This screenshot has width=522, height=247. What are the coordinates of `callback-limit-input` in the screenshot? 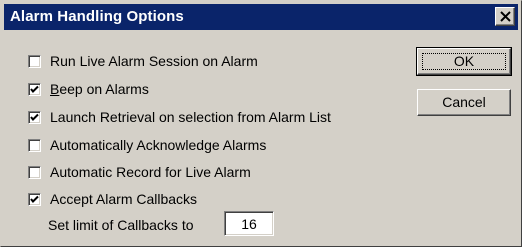 It's located at (249, 223).